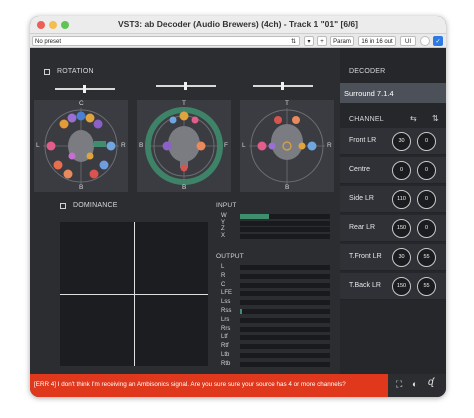 Image resolution: width=474 pixels, height=418 pixels. I want to click on channel-row: Rear LR 150 0, so click(393, 228).